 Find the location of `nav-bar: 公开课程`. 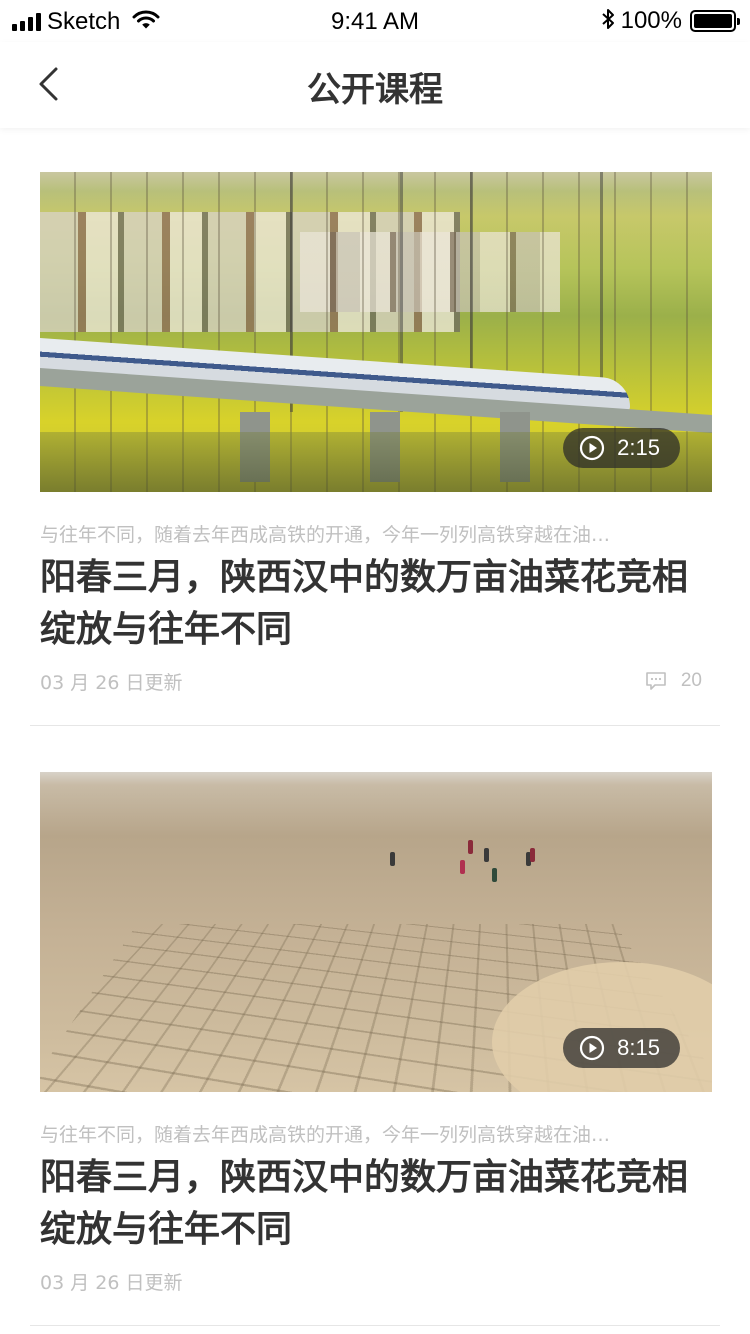

nav-bar: 公开课程 is located at coordinates (375, 85).